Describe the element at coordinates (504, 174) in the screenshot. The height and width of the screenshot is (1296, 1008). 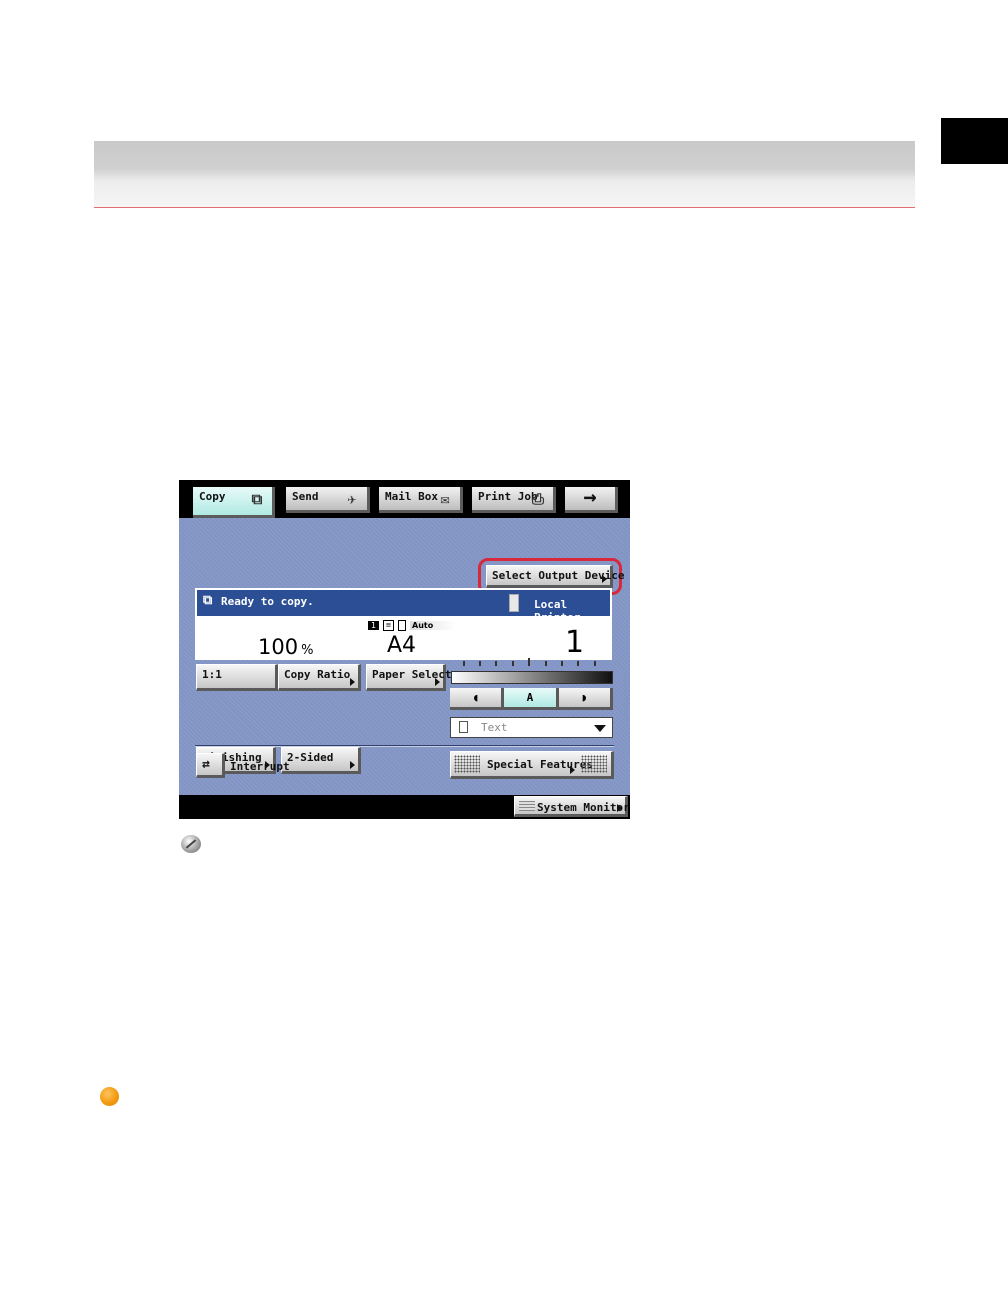
I see `section-header-bar` at that location.